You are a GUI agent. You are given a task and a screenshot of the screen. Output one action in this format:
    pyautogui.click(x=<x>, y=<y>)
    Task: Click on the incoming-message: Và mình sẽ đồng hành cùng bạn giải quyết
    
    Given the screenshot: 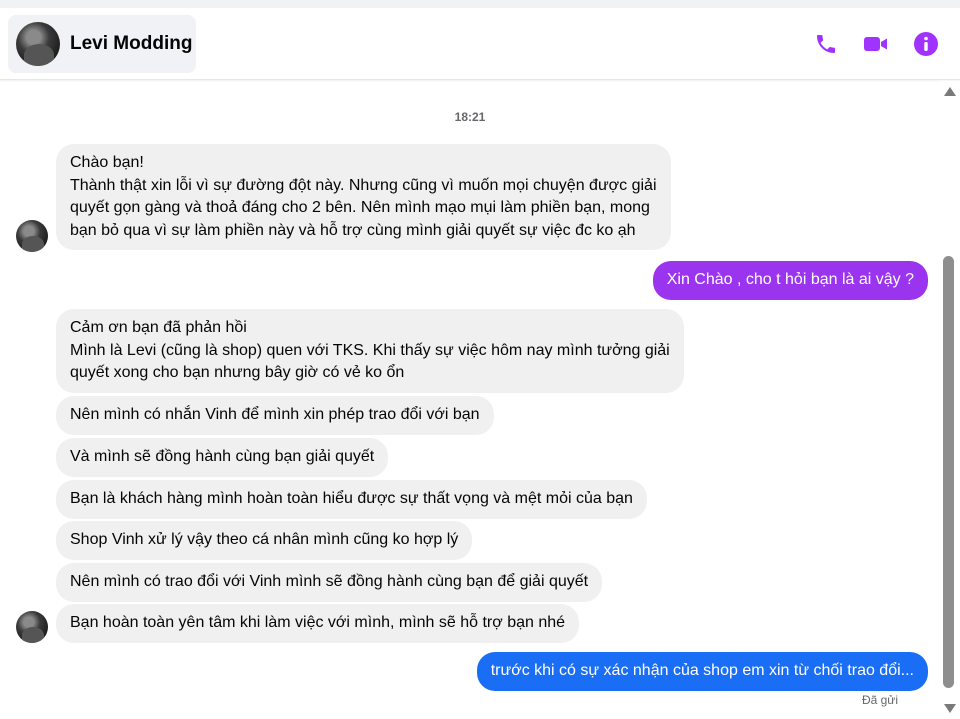 What is the action you would take?
    pyautogui.click(x=222, y=457)
    